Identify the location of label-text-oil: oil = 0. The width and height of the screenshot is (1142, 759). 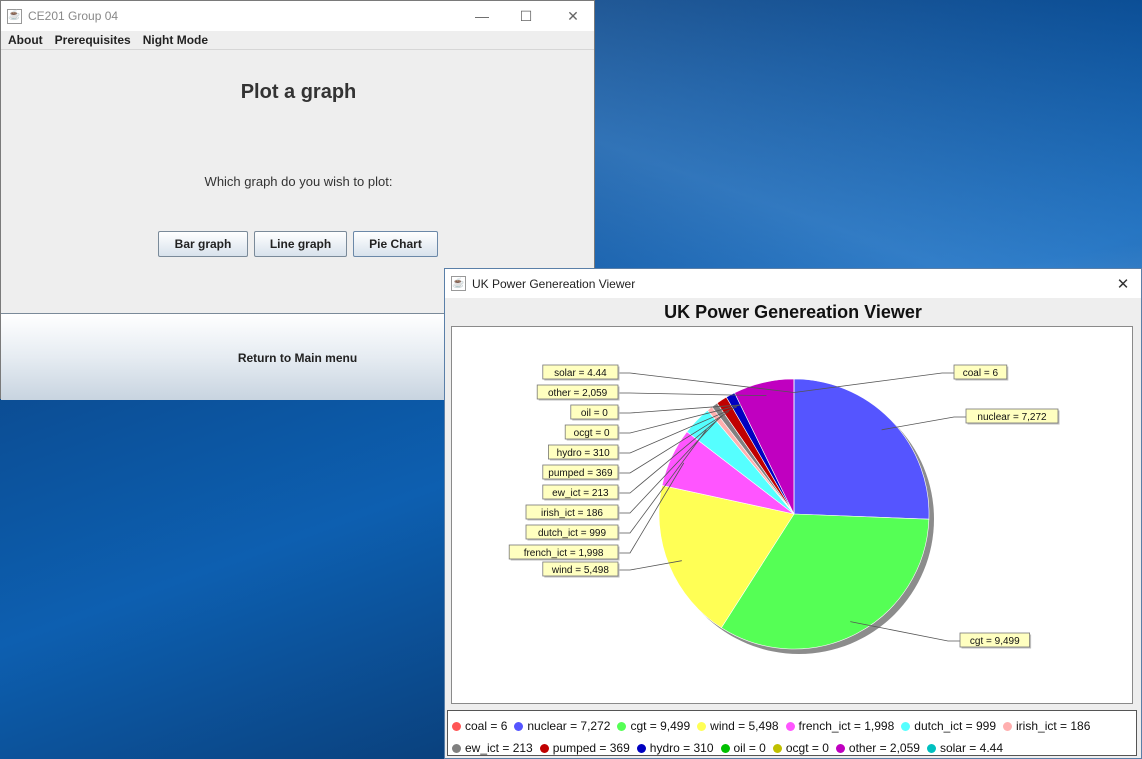
(594, 413).